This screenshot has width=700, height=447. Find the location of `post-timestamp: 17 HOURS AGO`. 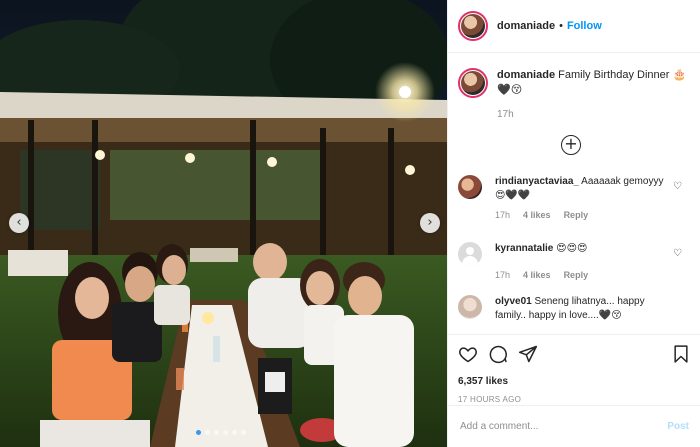

post-timestamp: 17 HOURS AGO is located at coordinates (574, 399).